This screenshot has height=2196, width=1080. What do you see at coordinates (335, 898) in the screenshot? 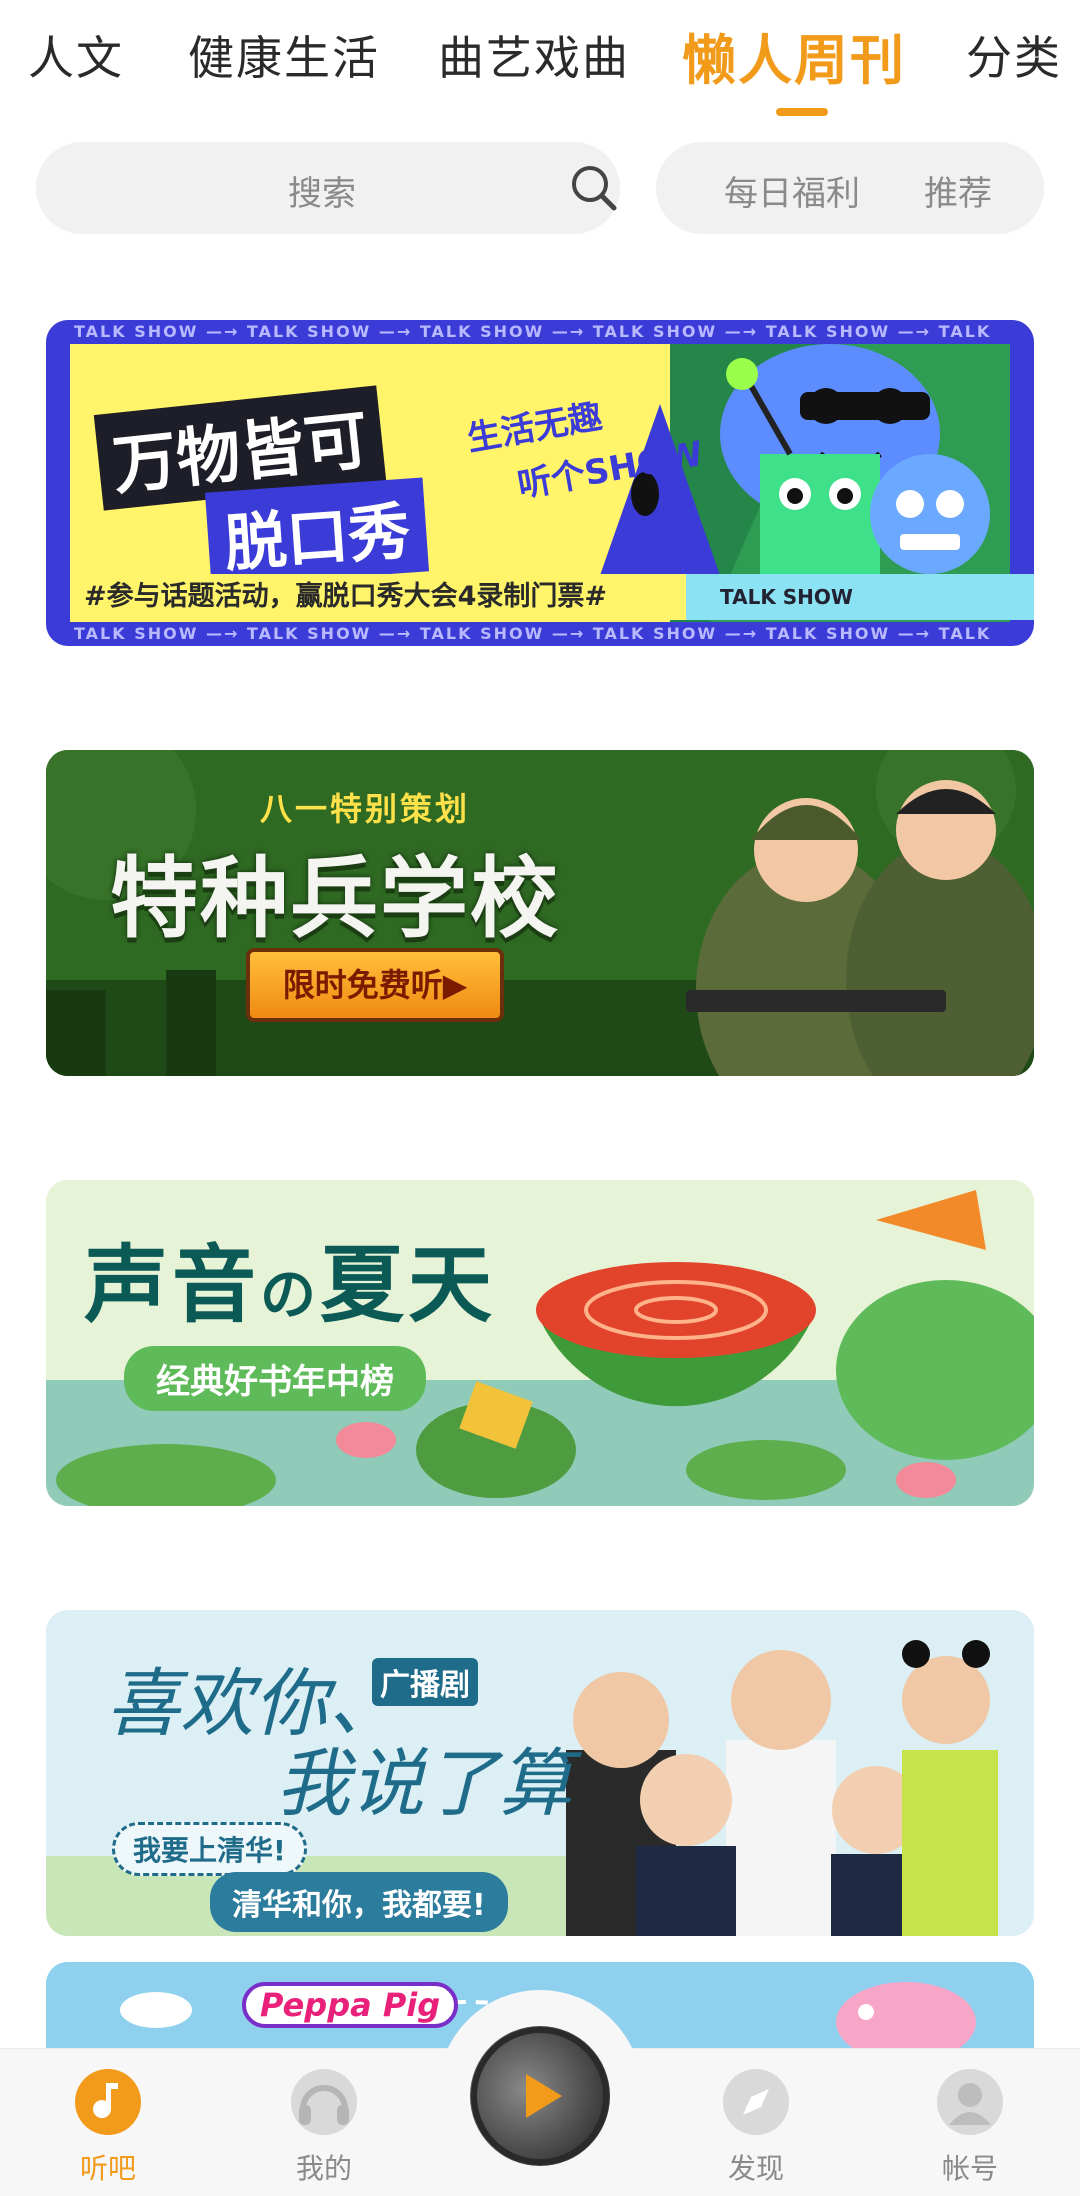
I see `special-forces-title: 特种兵学校` at bounding box center [335, 898].